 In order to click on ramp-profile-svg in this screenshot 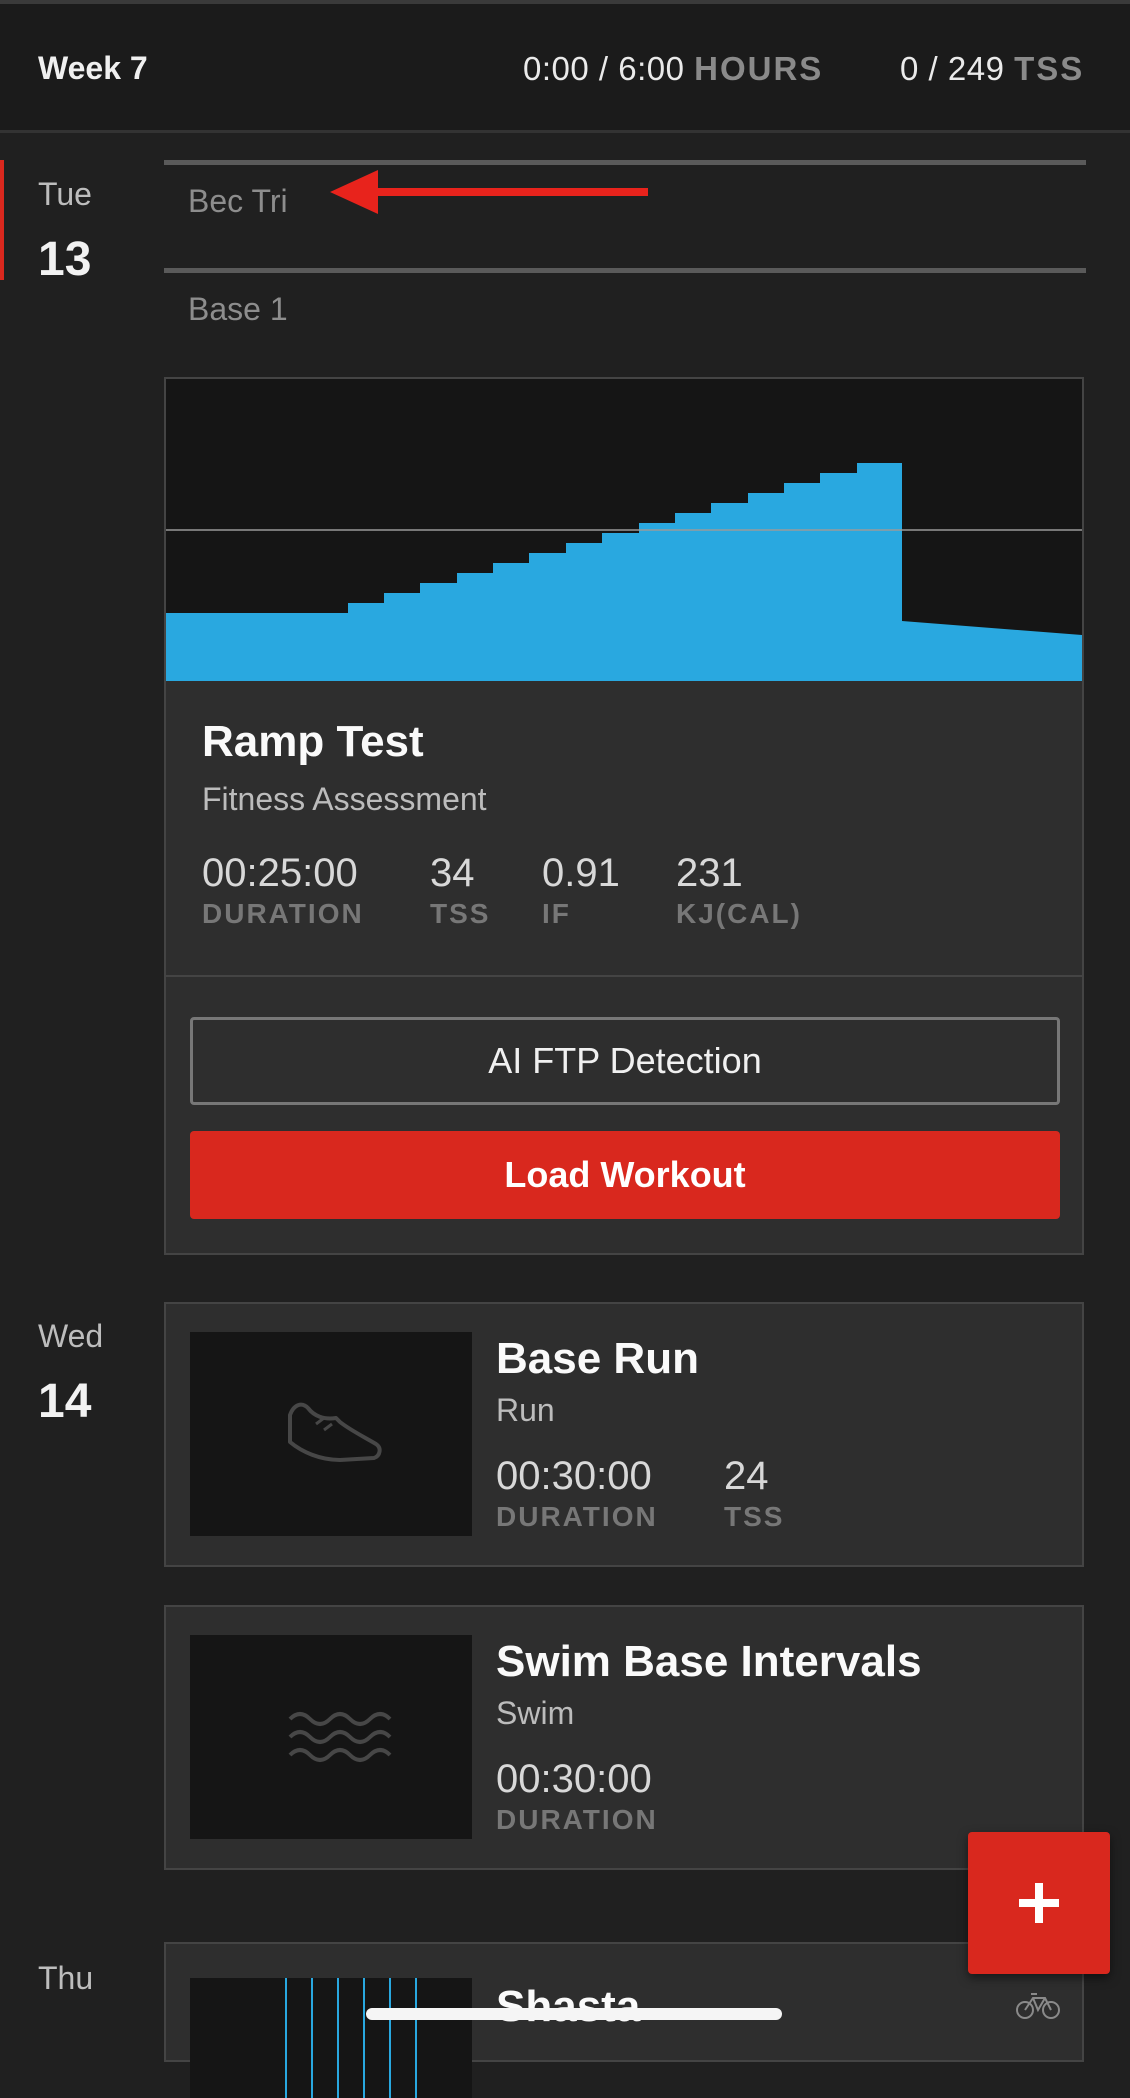, I will do `click(624, 530)`.